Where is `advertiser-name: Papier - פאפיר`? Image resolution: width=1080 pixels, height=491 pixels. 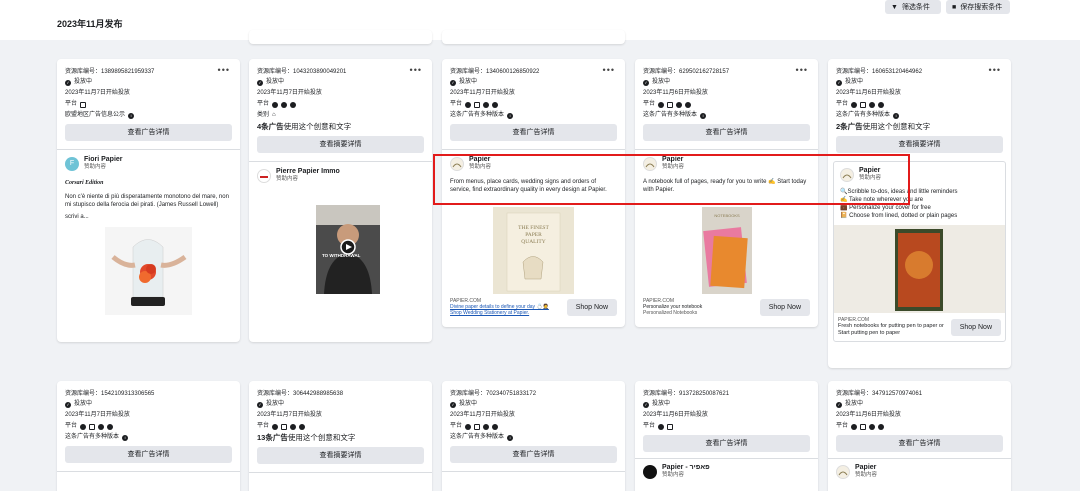 advertiser-name: Papier - פאפיר is located at coordinates (686, 468).